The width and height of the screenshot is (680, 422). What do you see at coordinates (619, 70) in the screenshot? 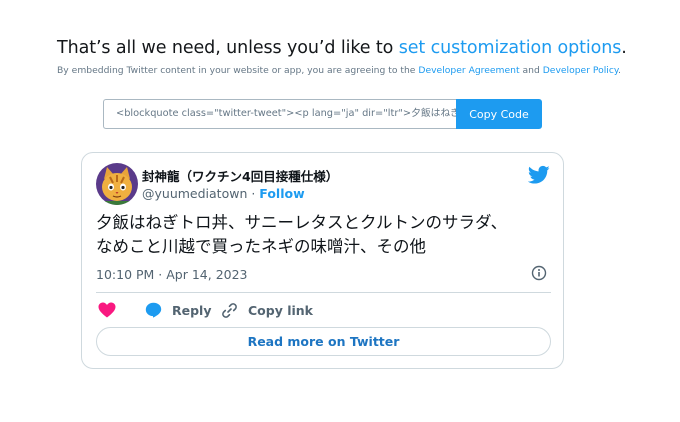
I see `agreement-period: .` at bounding box center [619, 70].